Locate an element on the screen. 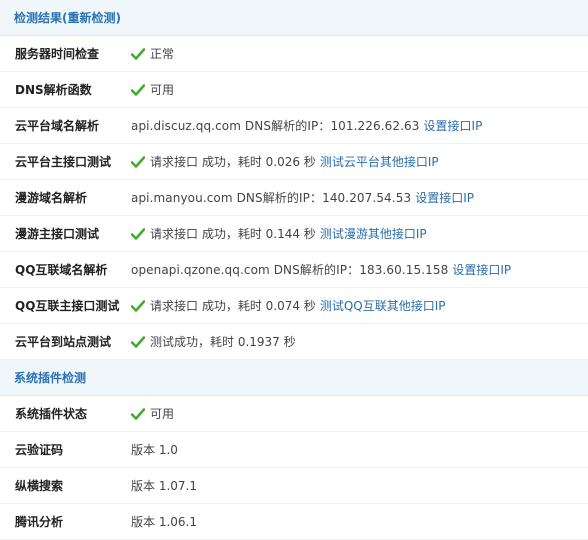 The height and width of the screenshot is (540, 588). row-label: 云验证码 is located at coordinates (39, 450).